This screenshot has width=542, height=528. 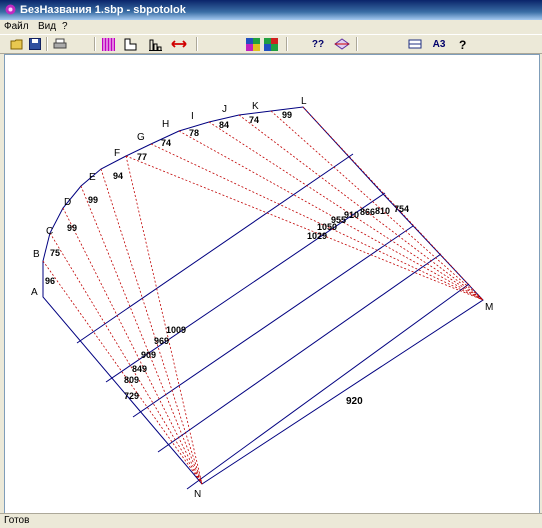 What do you see at coordinates (489, 307) in the screenshot?
I see `vertex-label-M: M` at bounding box center [489, 307].